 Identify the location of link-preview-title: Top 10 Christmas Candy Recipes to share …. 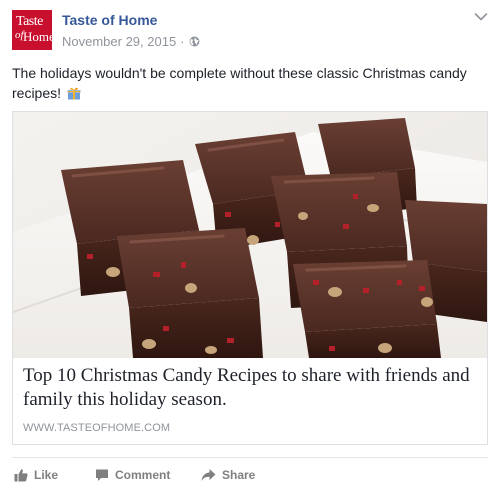
(251, 388).